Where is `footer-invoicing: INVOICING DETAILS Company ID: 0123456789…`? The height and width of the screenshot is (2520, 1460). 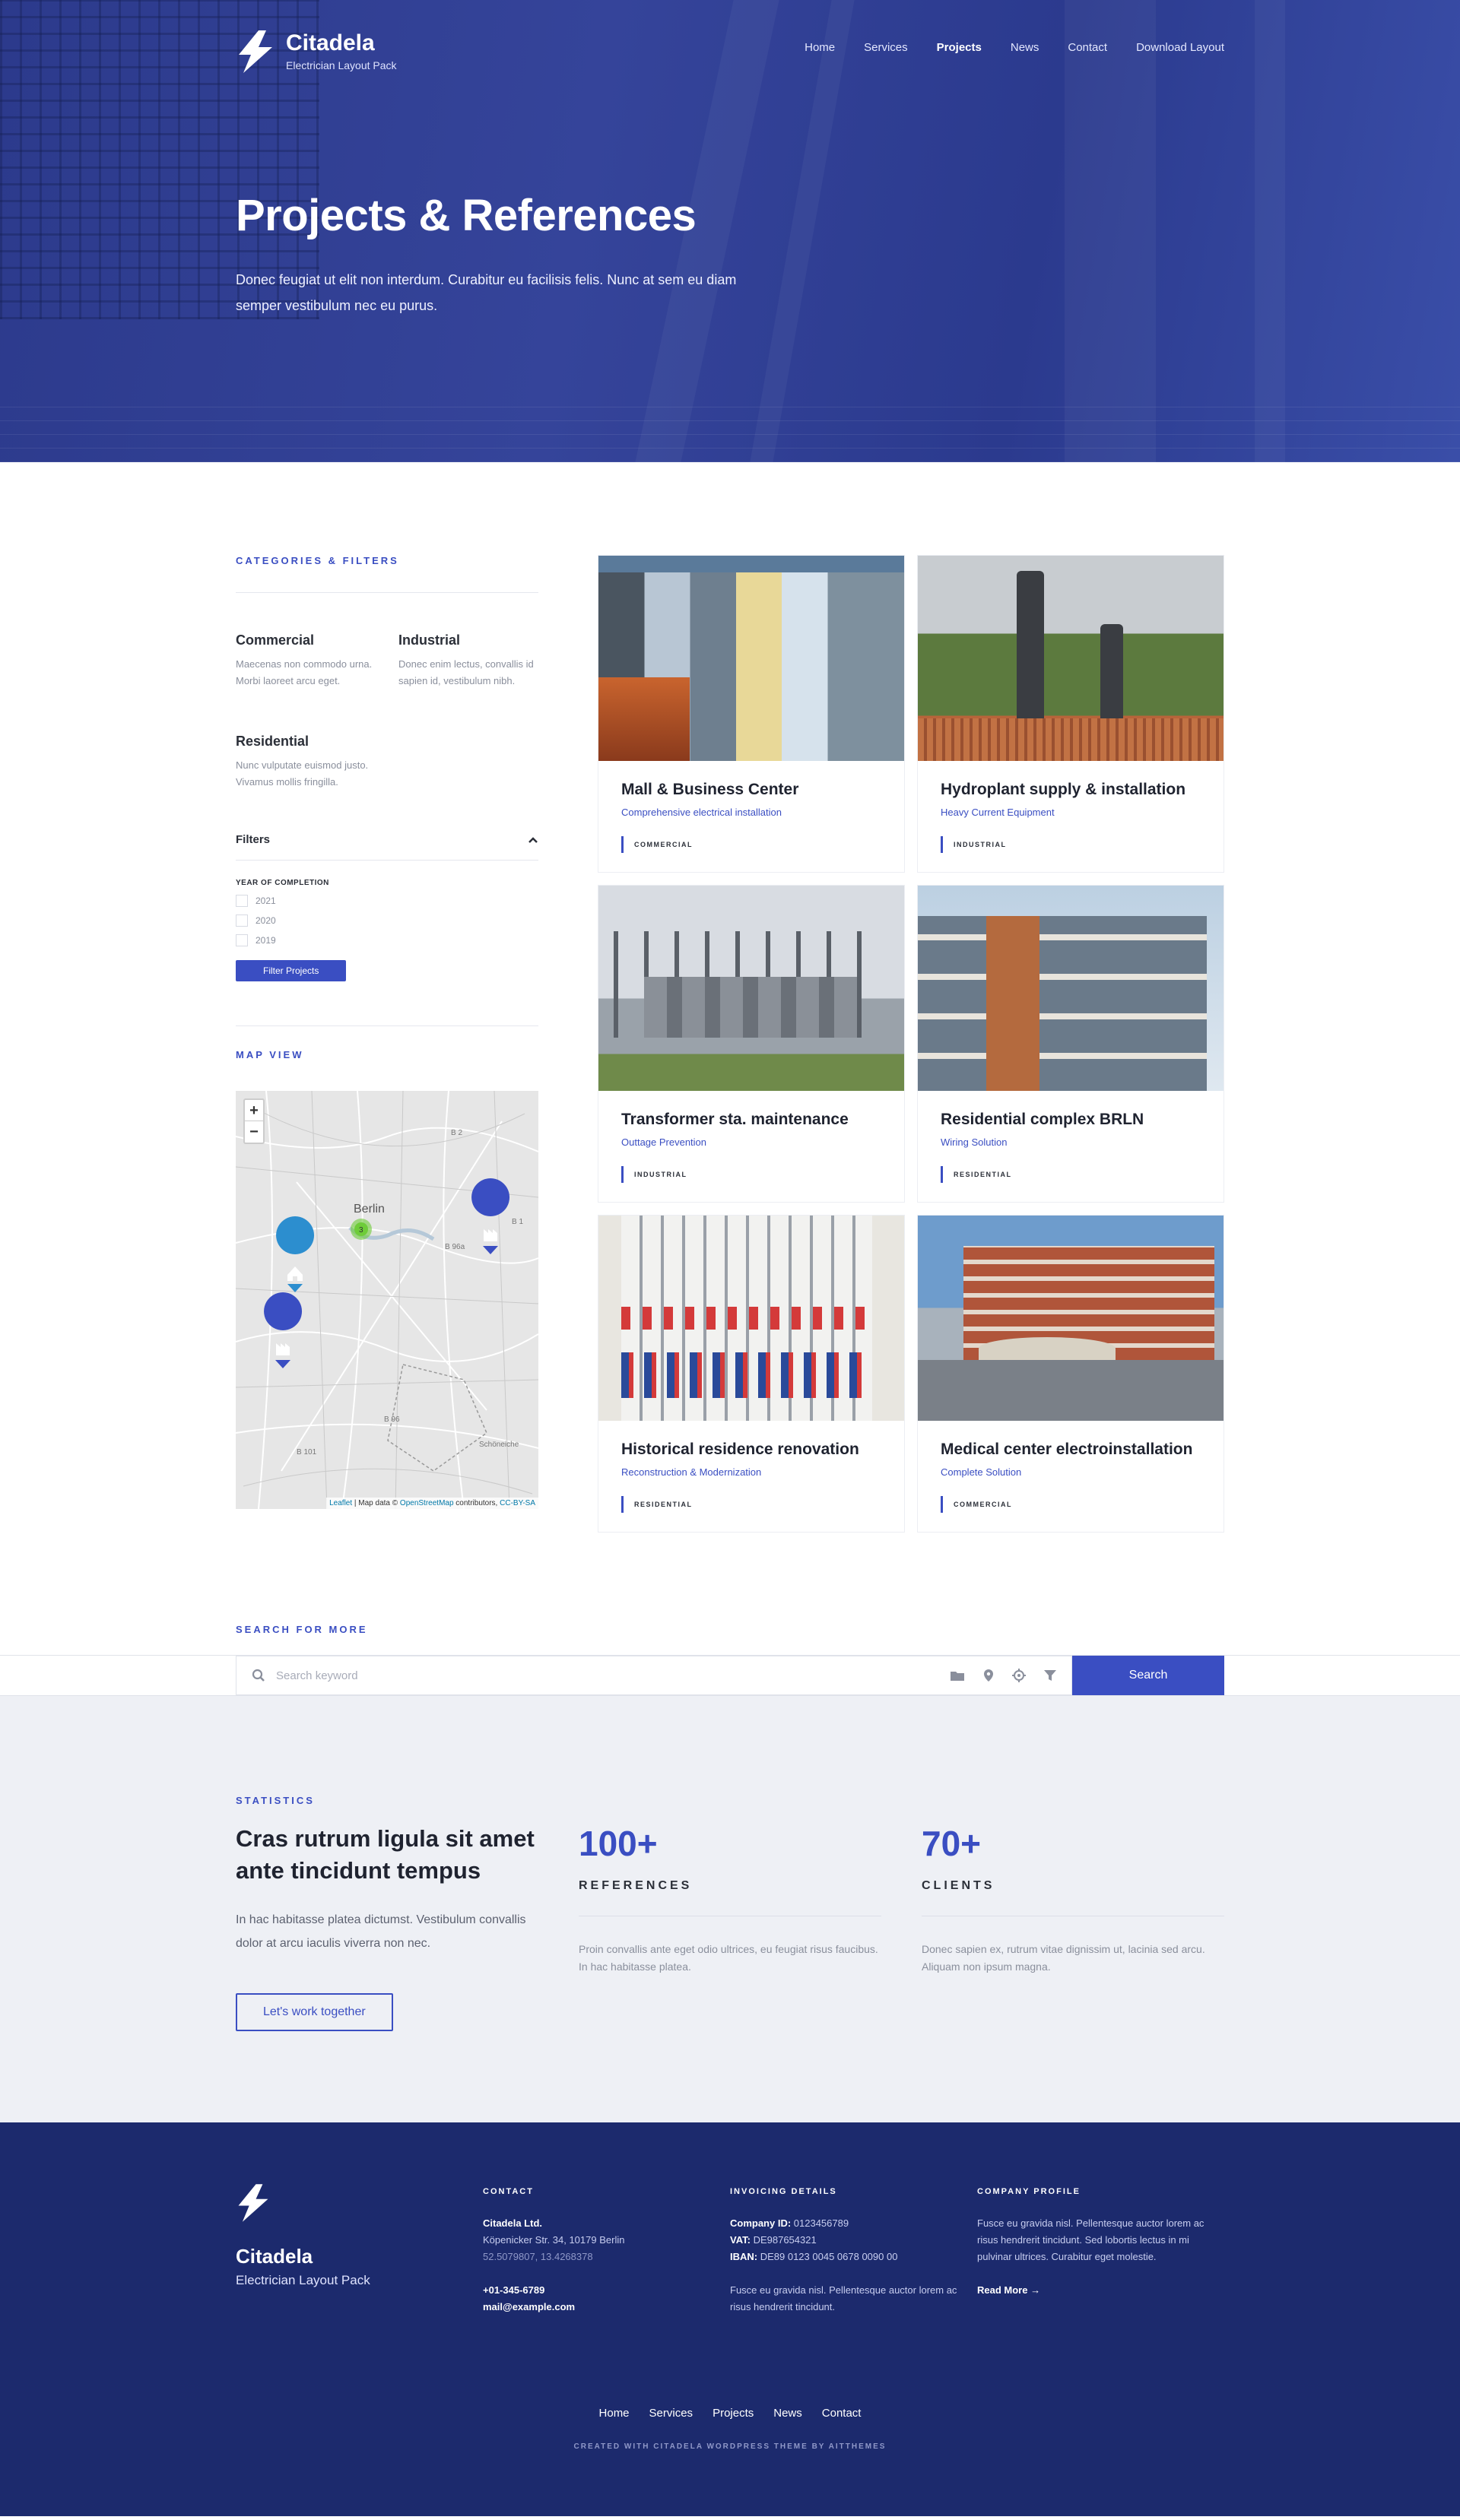
footer-invoicing: INVOICING DETAILS Company ID: 0123456789… is located at coordinates (853, 2249).